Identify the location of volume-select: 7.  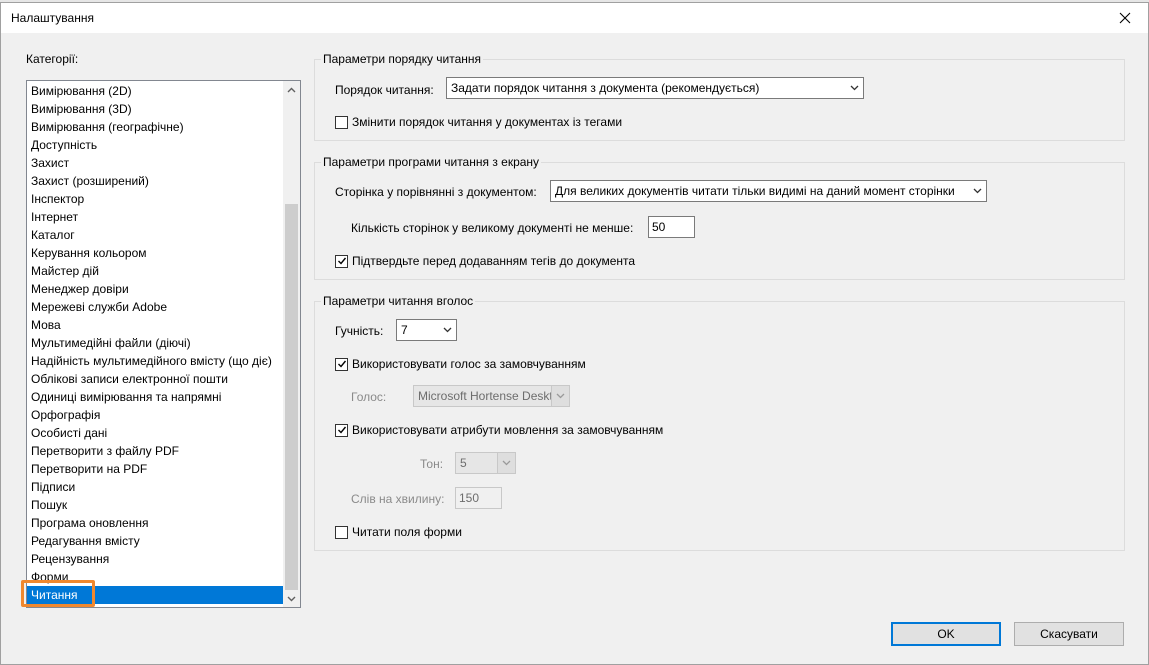
(426, 330).